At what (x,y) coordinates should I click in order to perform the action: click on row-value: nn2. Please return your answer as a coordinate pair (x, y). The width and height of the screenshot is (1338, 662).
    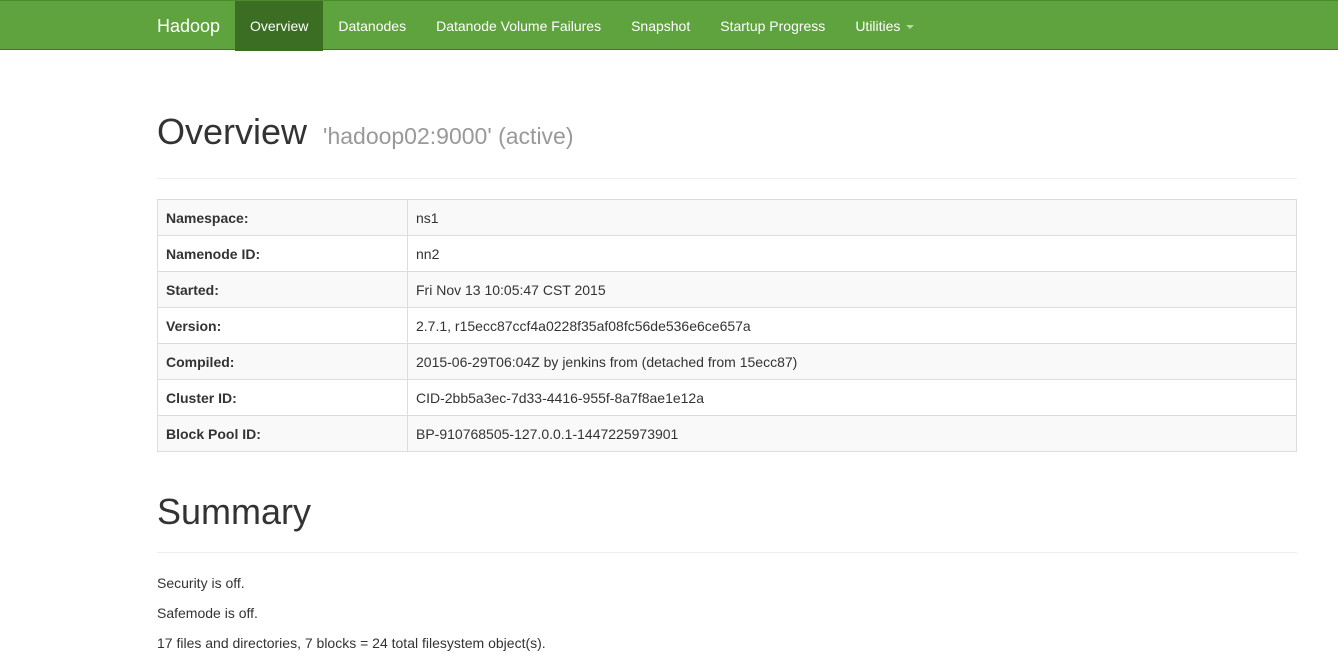
    Looking at the image, I should click on (852, 253).